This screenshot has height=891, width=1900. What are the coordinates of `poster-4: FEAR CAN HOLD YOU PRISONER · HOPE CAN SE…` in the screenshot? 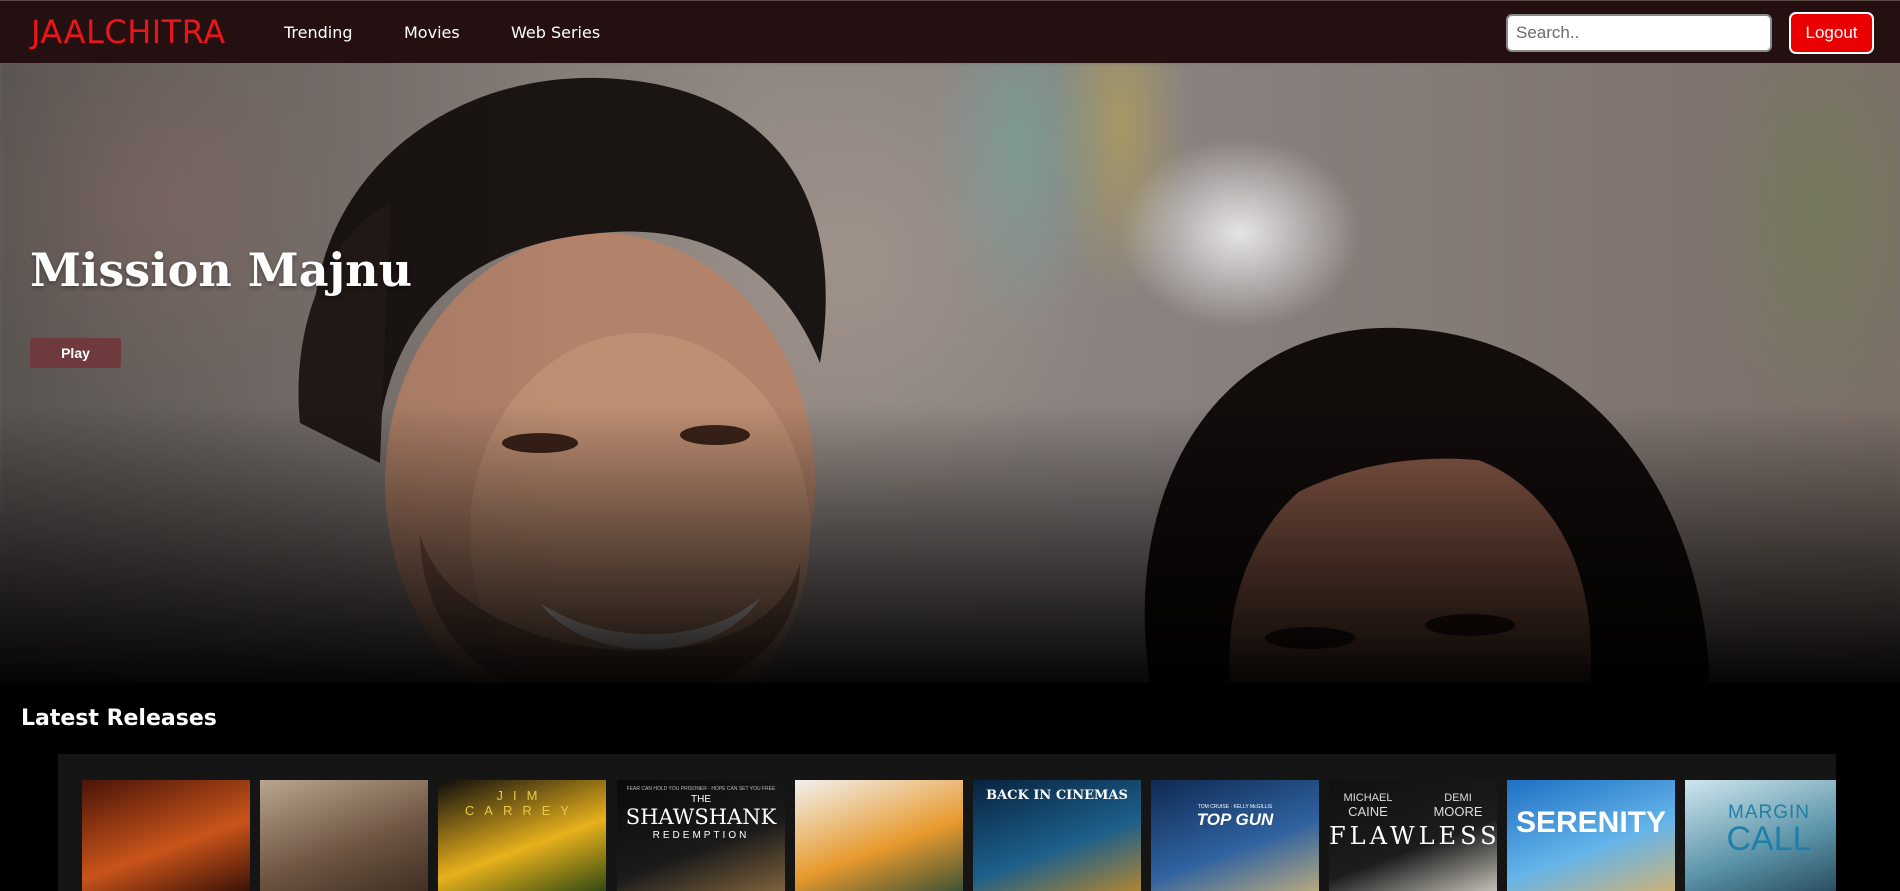 It's located at (701, 835).